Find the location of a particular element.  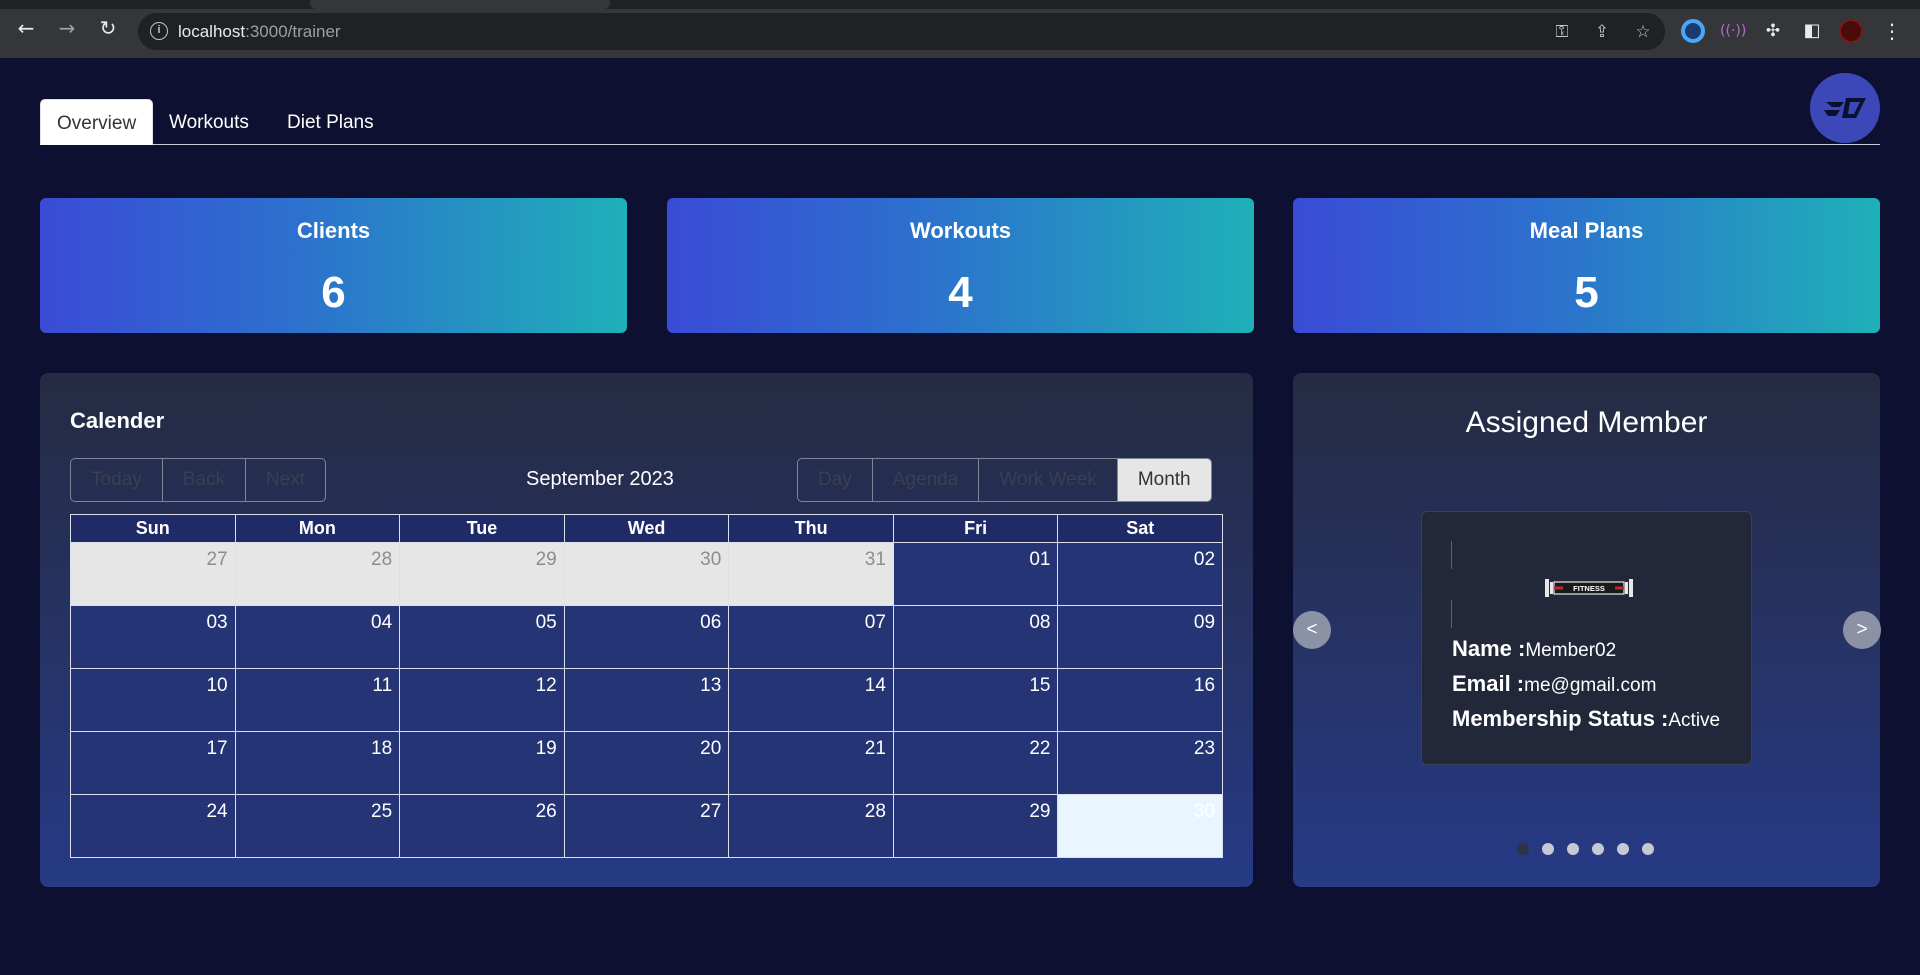

brand-logo is located at coordinates (1845, 108).